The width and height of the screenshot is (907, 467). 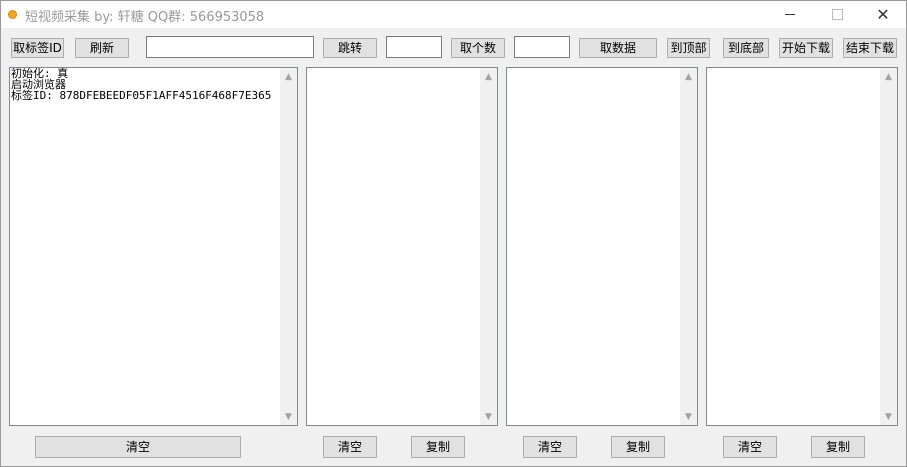 What do you see at coordinates (138, 447) in the screenshot?
I see `clear-log-button: 清空` at bounding box center [138, 447].